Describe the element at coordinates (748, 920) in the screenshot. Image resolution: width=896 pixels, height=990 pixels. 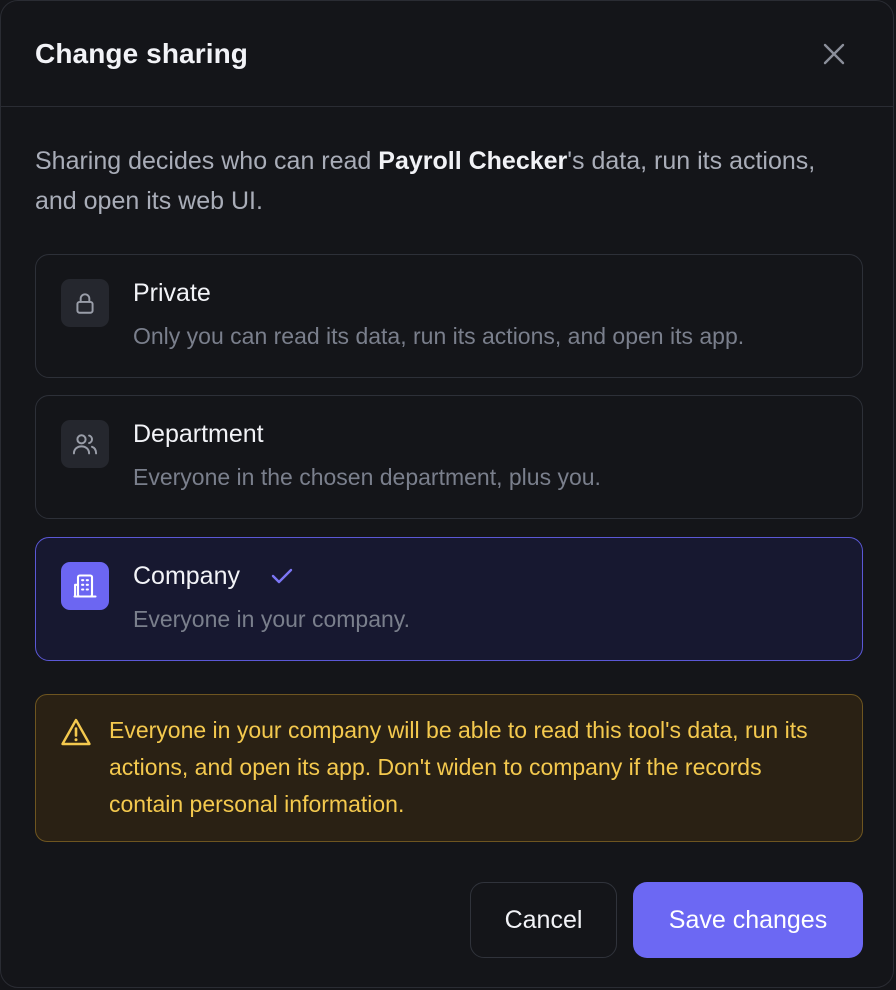
I see `save-changes-button: Save changes` at that location.